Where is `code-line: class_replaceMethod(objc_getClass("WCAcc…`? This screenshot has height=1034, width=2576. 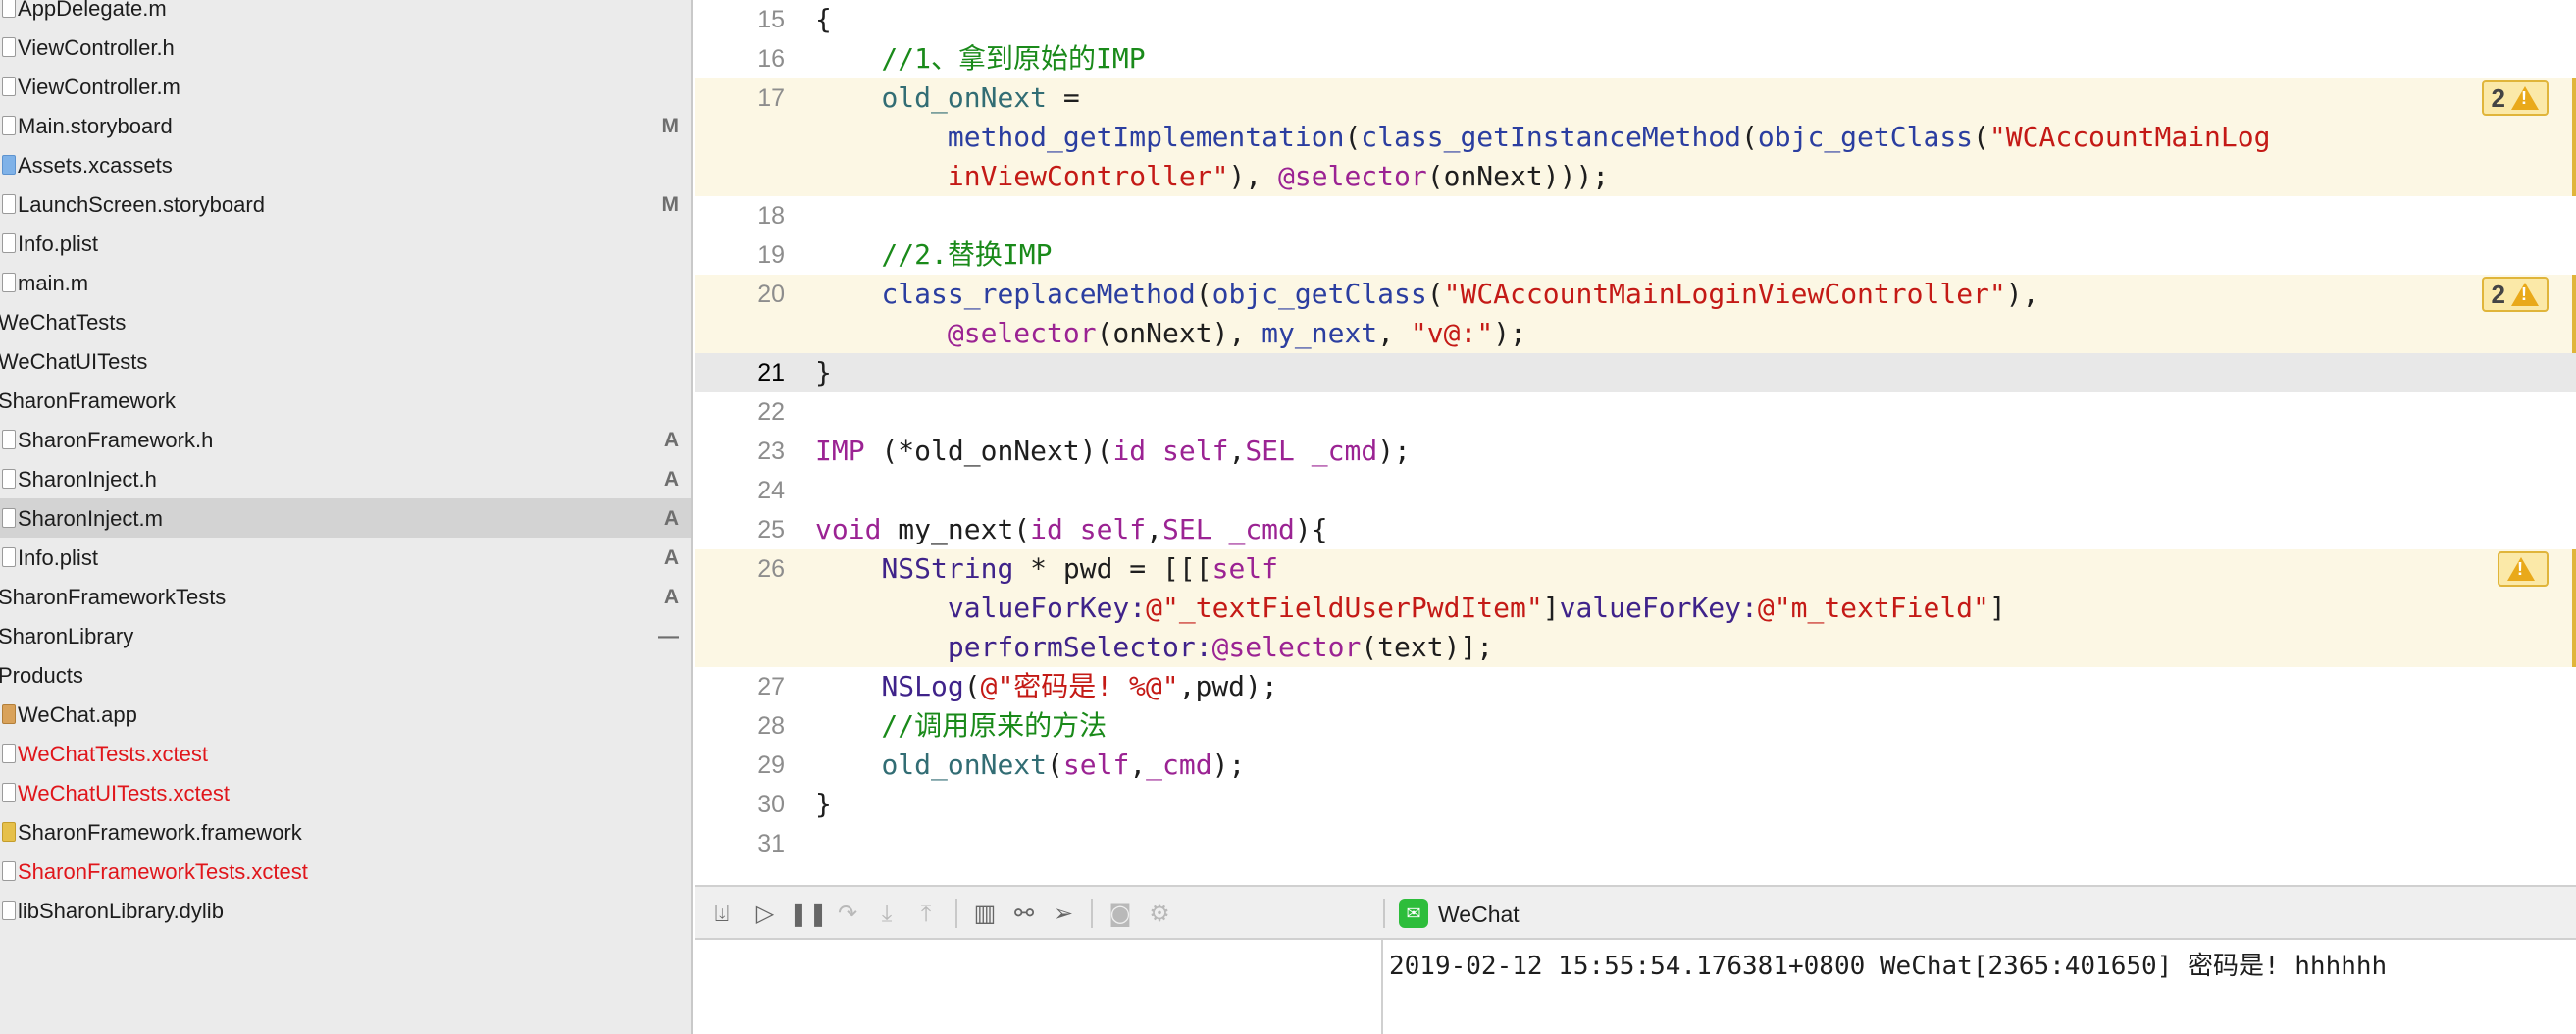
code-line: class_replaceMethod(objc_getClass("WCAcc… is located at coordinates (1426, 294).